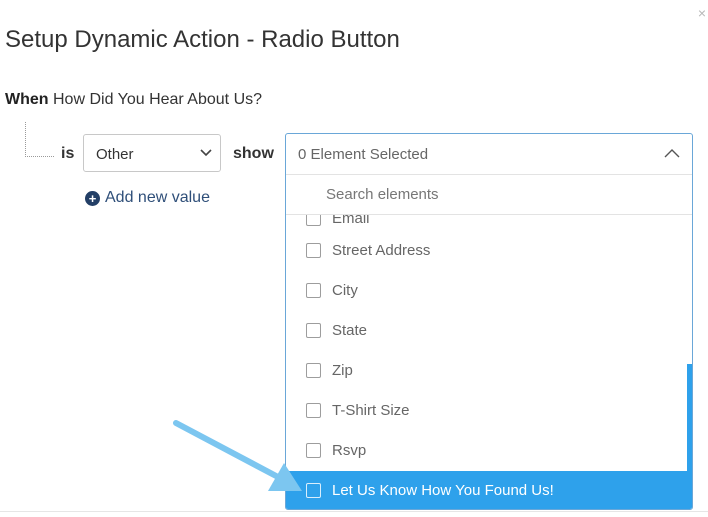 This screenshot has width=708, height=517. I want to click on list-item-label: Street Address, so click(381, 250).